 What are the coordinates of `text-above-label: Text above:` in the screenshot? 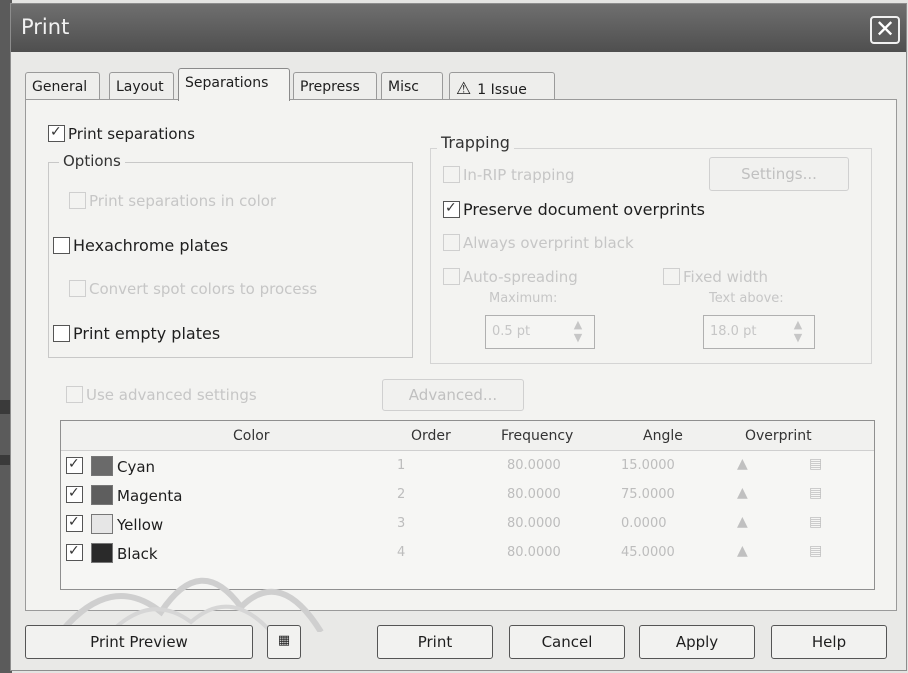 It's located at (746, 298).